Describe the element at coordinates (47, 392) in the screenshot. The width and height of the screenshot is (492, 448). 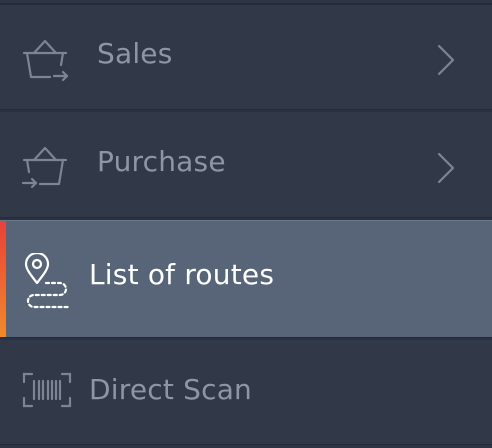
I see `barcode-scan-icon` at that location.